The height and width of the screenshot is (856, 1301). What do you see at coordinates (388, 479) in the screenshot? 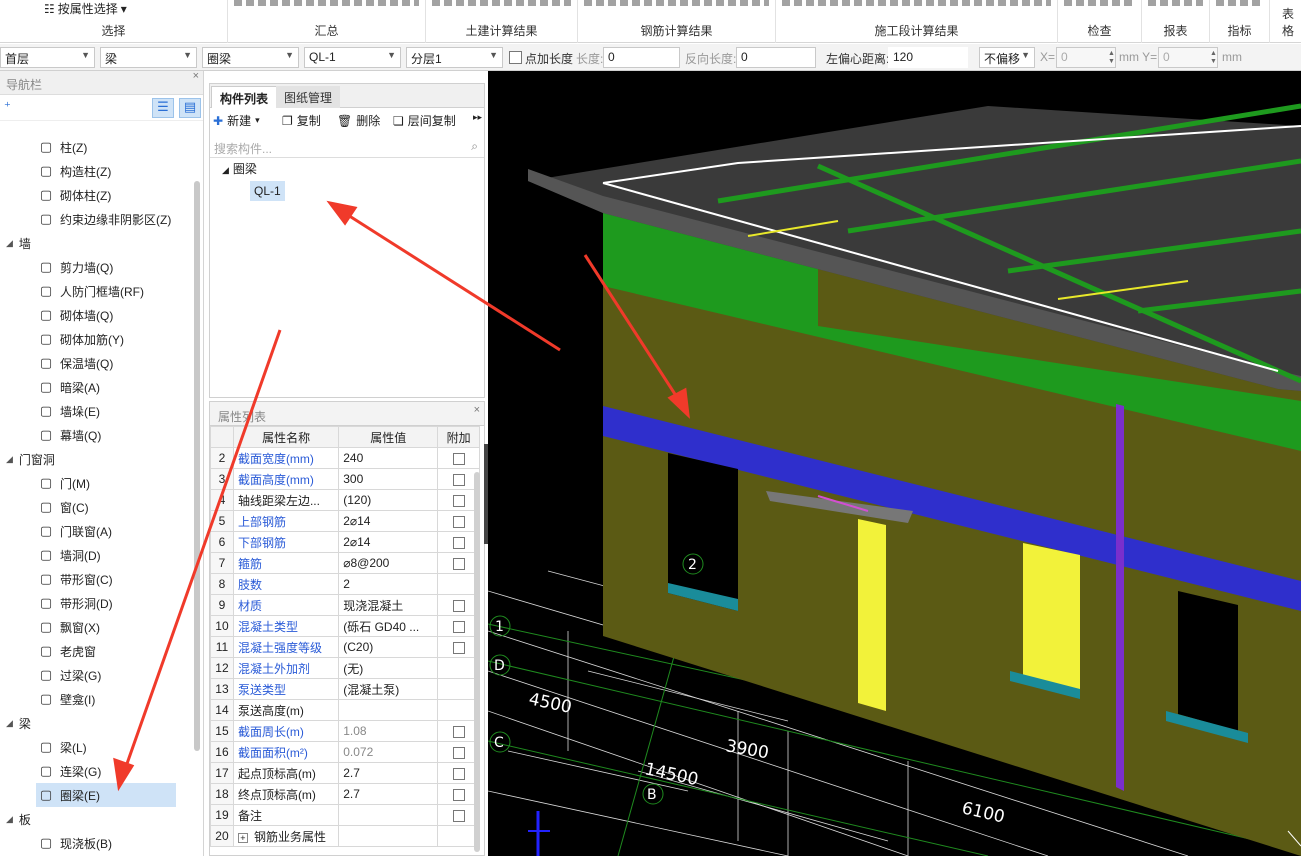
I see `property-value: 300` at bounding box center [388, 479].